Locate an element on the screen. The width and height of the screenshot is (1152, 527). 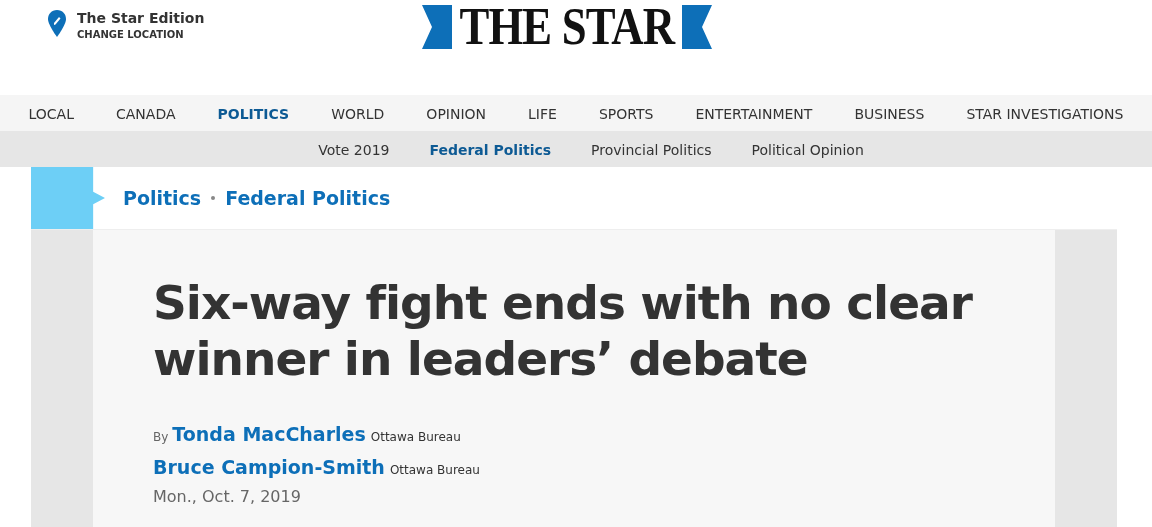
nav-link-item: SPORTS is located at coordinates (626, 113).